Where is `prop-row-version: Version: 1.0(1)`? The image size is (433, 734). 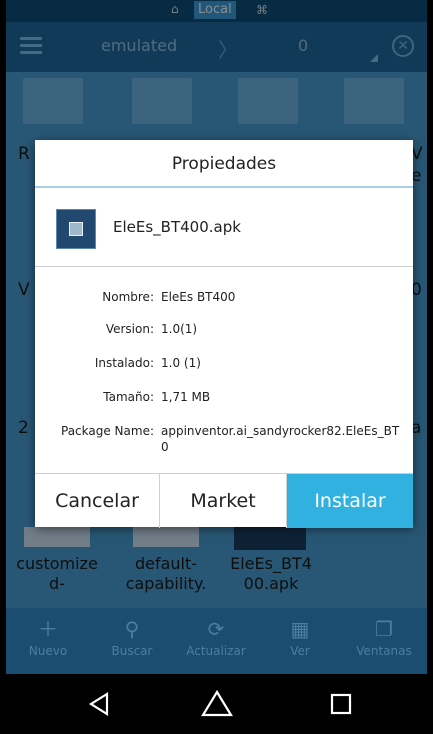
prop-row-version: Version: 1.0(1) is located at coordinates (224, 333).